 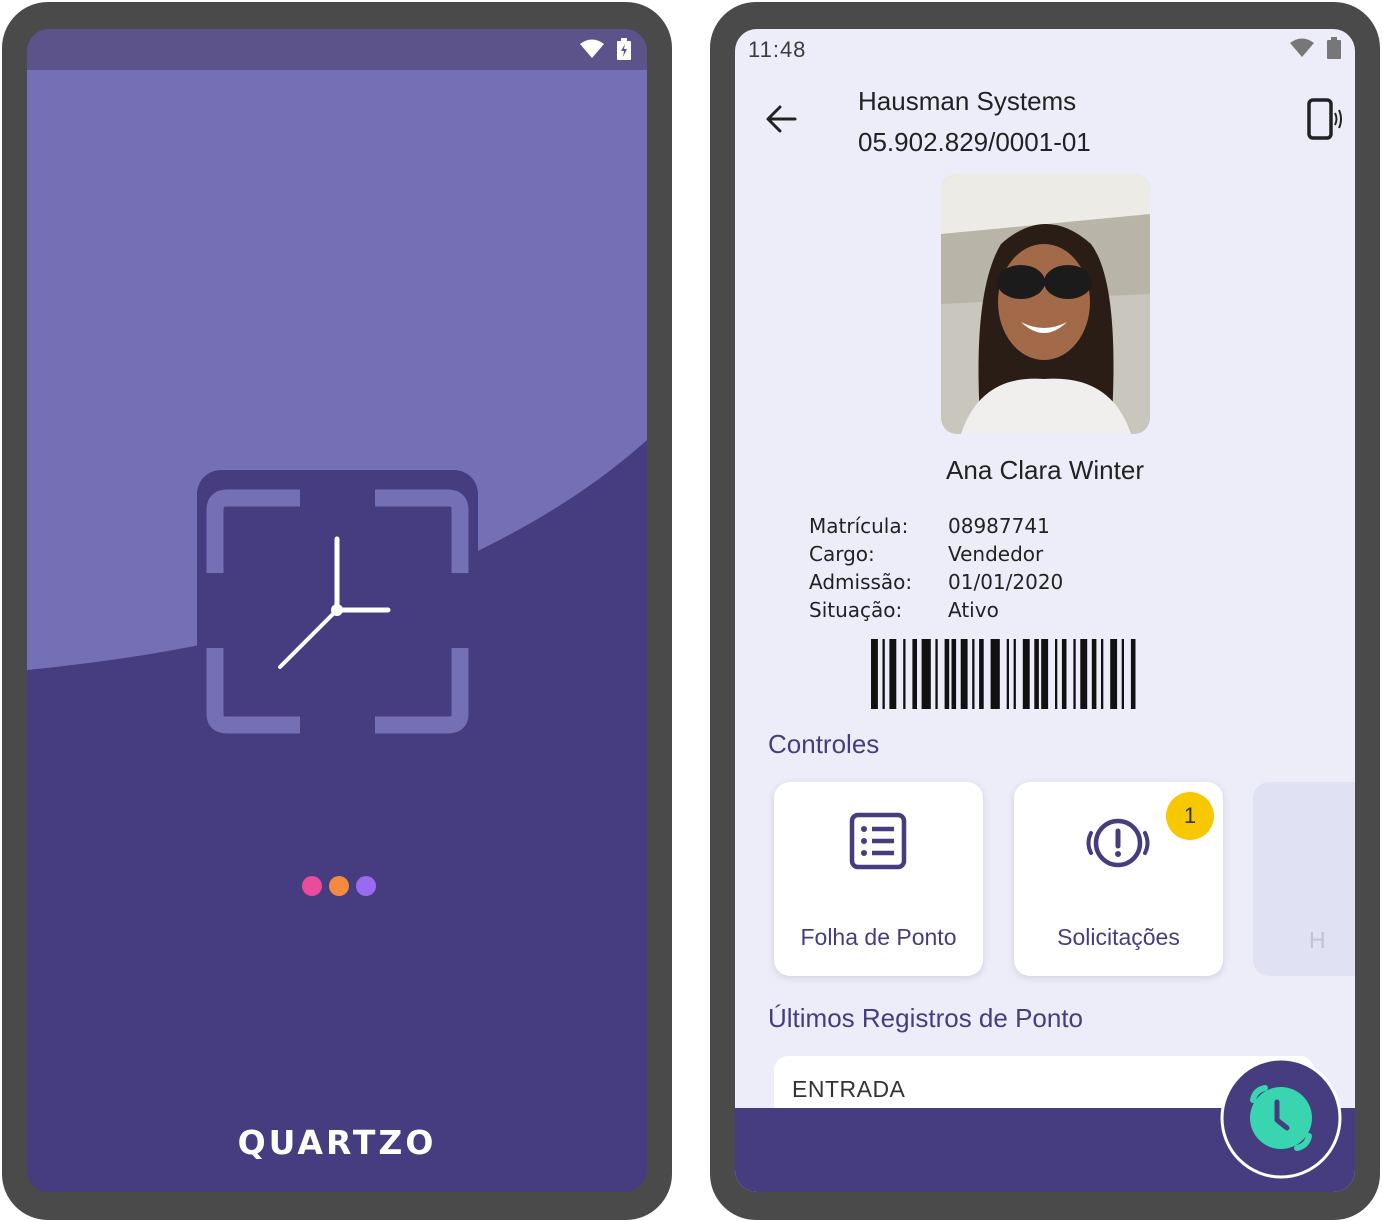 I want to click on status-time: 11:48, so click(x=777, y=49).